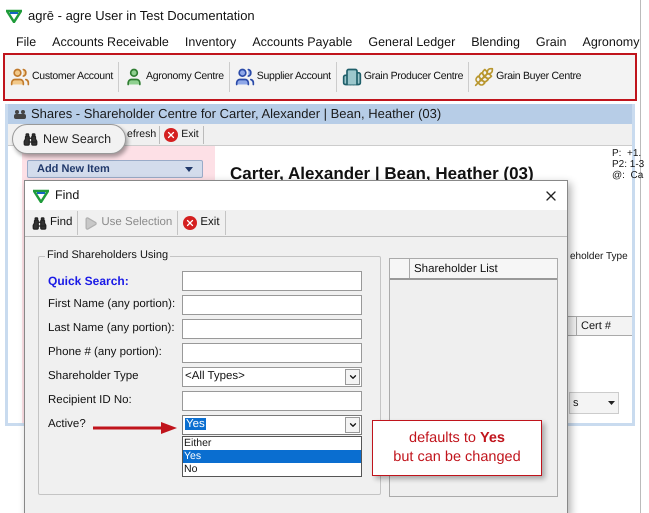 The width and height of the screenshot is (649, 513). Describe the element at coordinates (272, 443) in the screenshot. I see `dropdown-option: Either` at that location.